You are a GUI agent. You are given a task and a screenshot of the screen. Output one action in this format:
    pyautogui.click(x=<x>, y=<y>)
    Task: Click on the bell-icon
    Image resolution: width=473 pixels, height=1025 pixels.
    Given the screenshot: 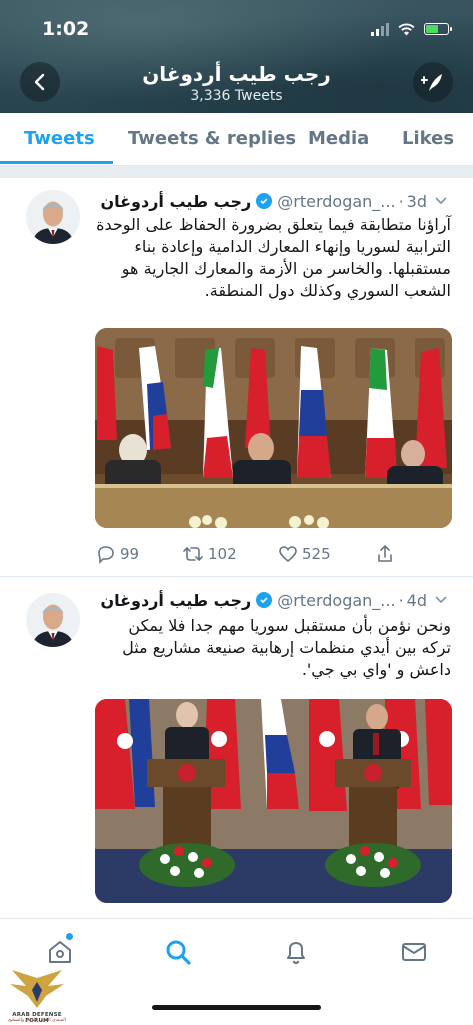 What is the action you would take?
    pyautogui.click(x=296, y=953)
    